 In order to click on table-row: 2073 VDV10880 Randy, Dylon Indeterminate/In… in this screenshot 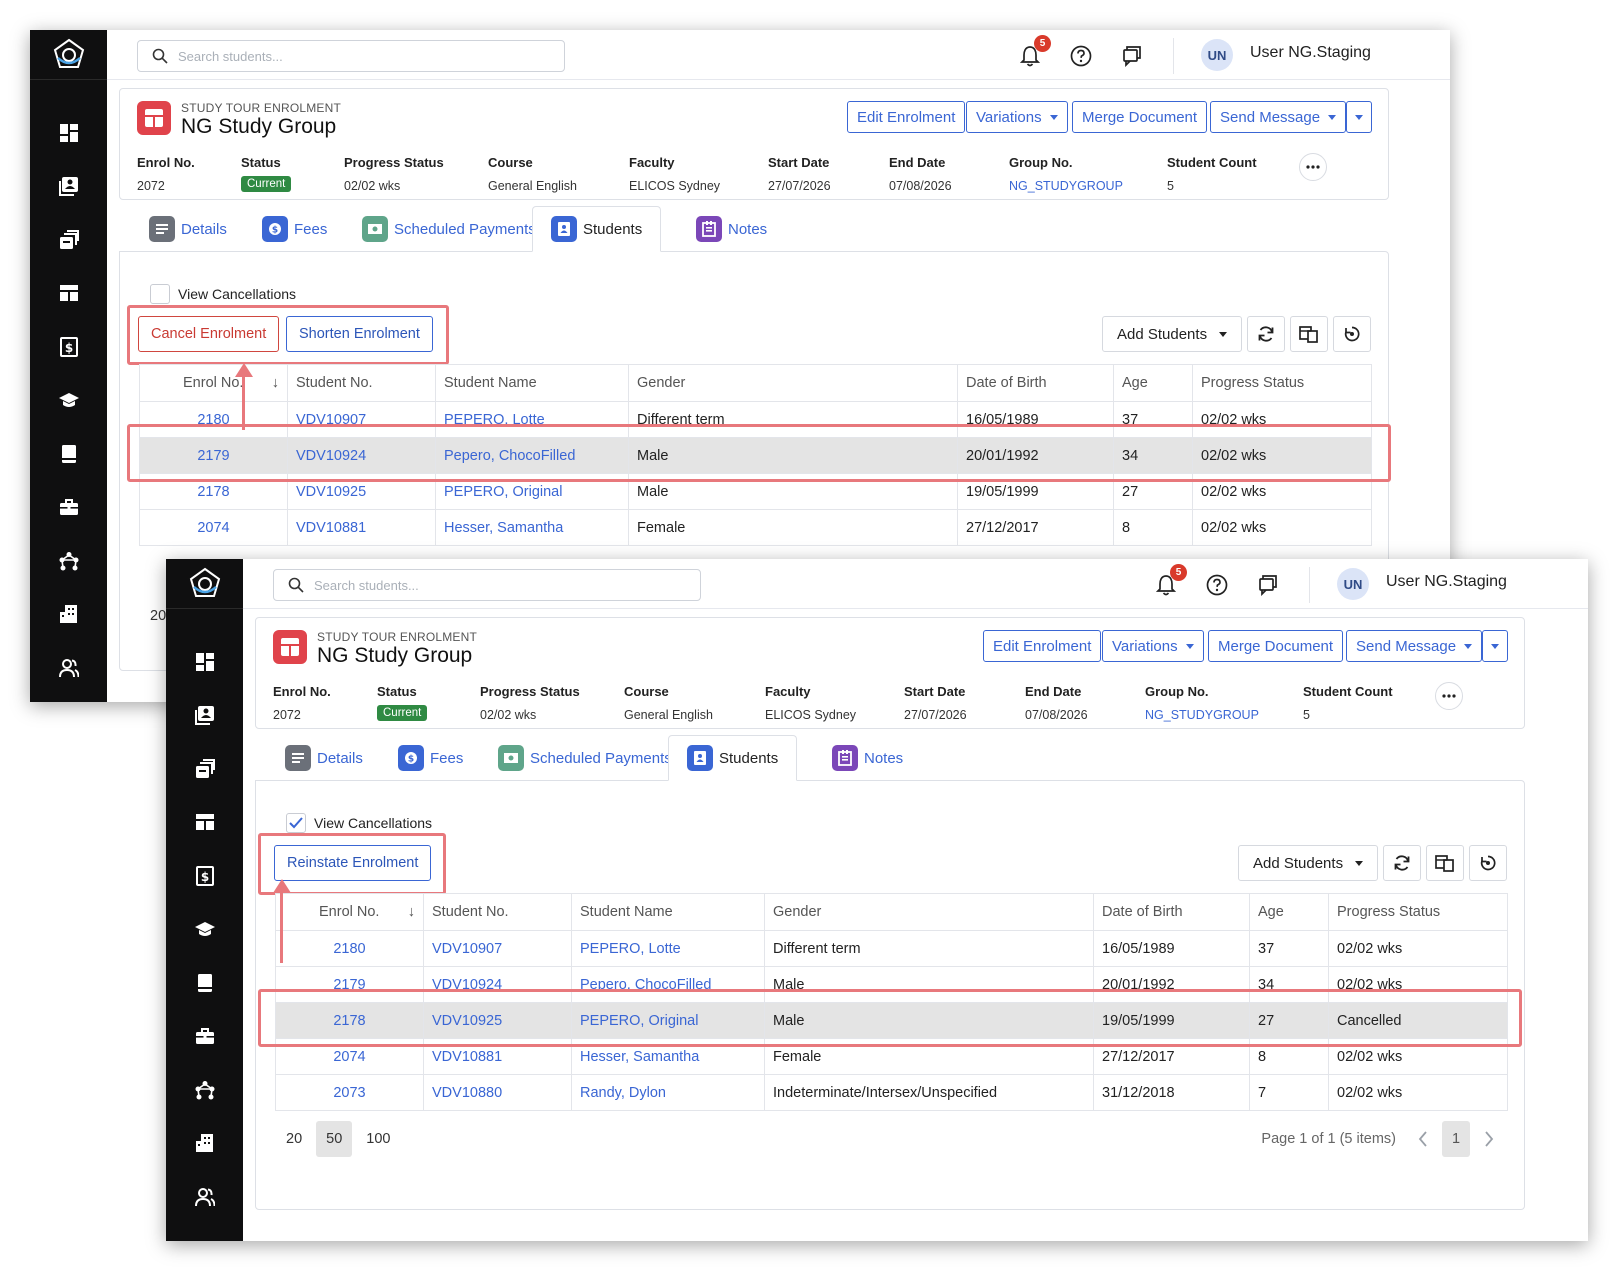, I will do `click(891, 1092)`.